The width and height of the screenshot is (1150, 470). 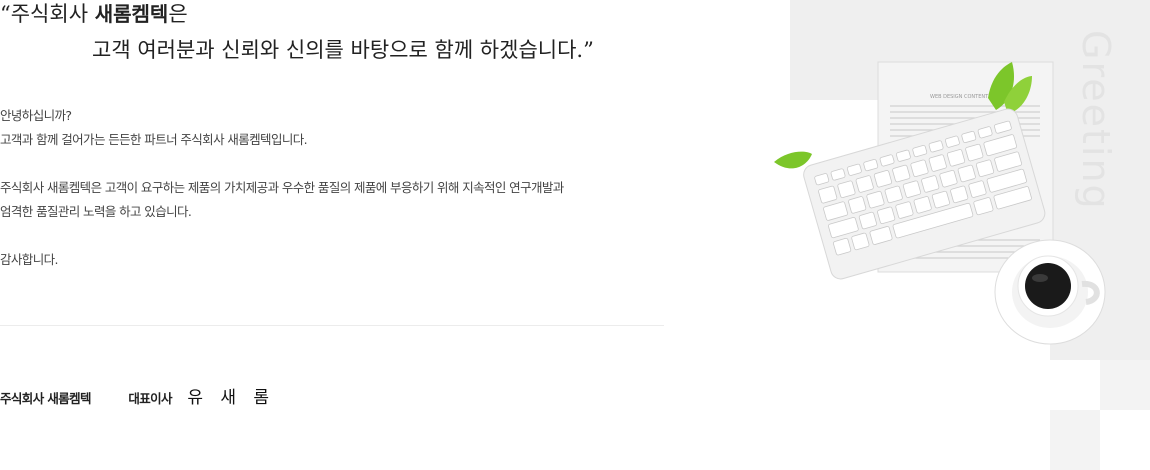 What do you see at coordinates (178, 14) in the screenshot?
I see `quote-suffix: 은` at bounding box center [178, 14].